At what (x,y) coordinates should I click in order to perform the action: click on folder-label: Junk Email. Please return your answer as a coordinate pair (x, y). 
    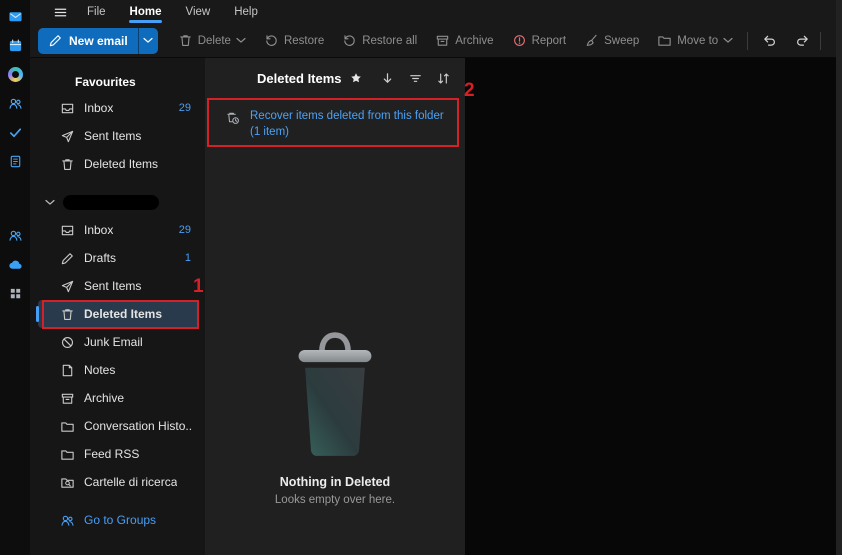
    Looking at the image, I should click on (113, 342).